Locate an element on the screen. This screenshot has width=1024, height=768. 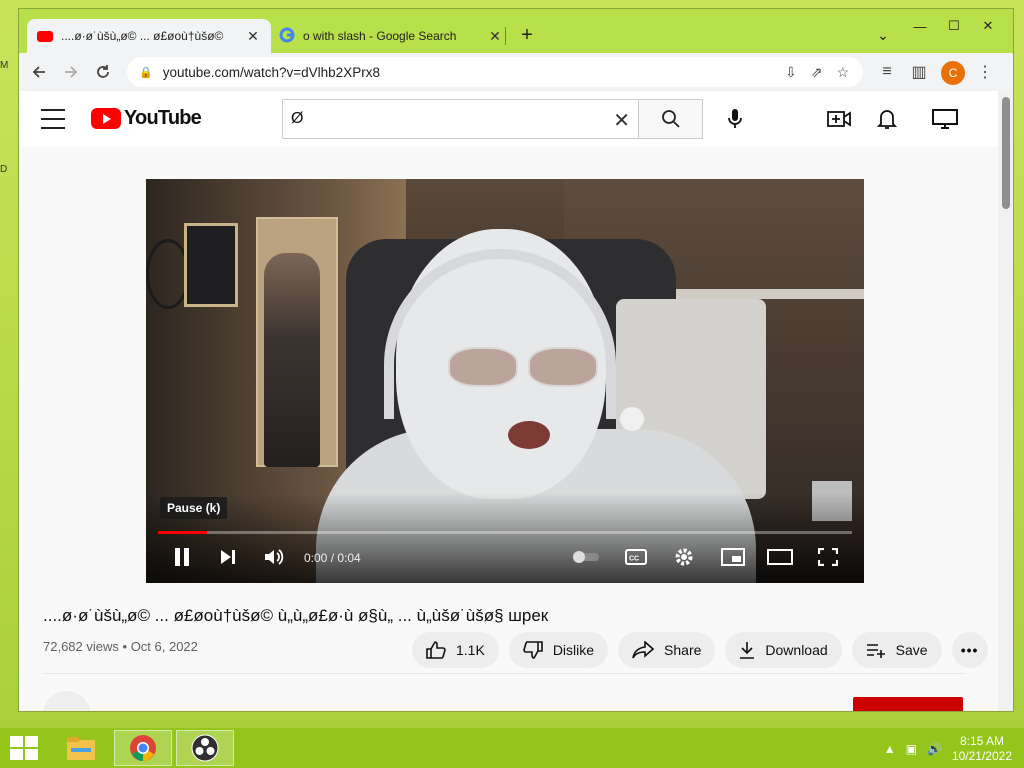
search-button is located at coordinates (671, 119).